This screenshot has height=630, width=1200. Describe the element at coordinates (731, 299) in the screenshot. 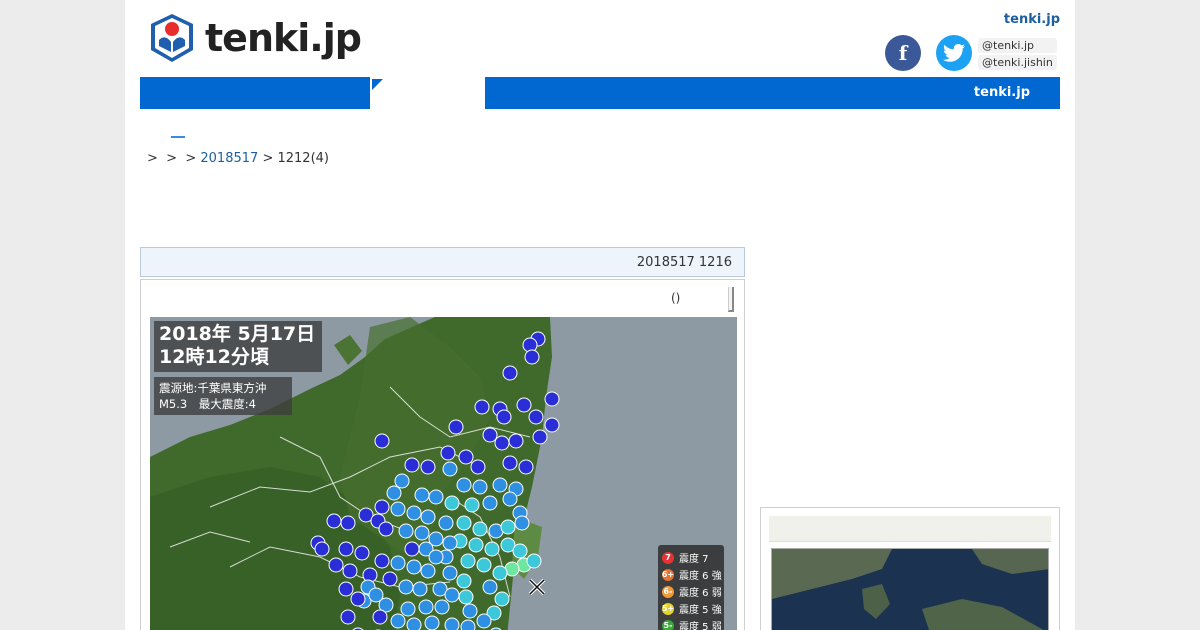

I see `scroll-handle` at that location.